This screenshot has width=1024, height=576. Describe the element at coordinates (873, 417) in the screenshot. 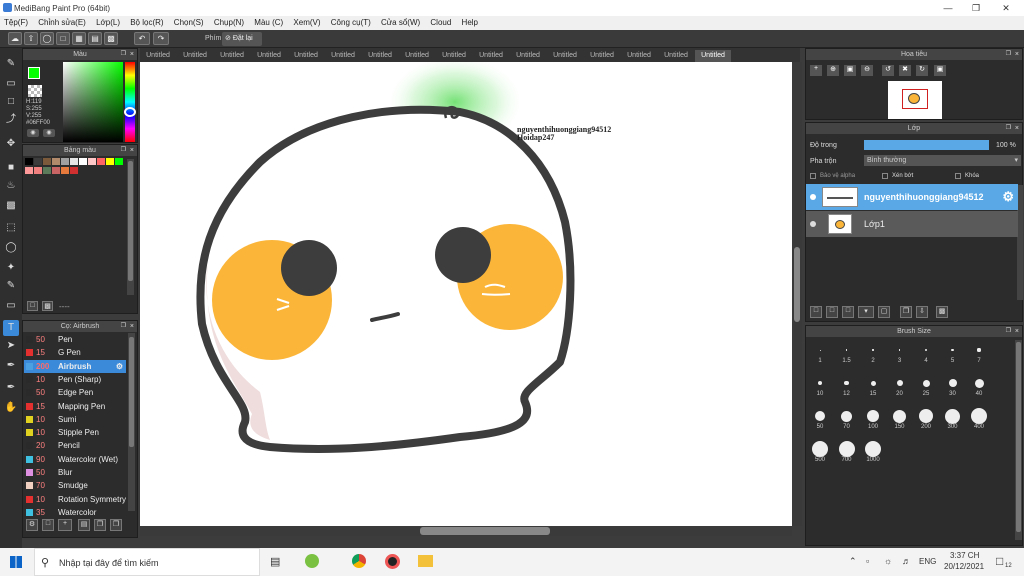

I see `brush-size-option: 100` at that location.